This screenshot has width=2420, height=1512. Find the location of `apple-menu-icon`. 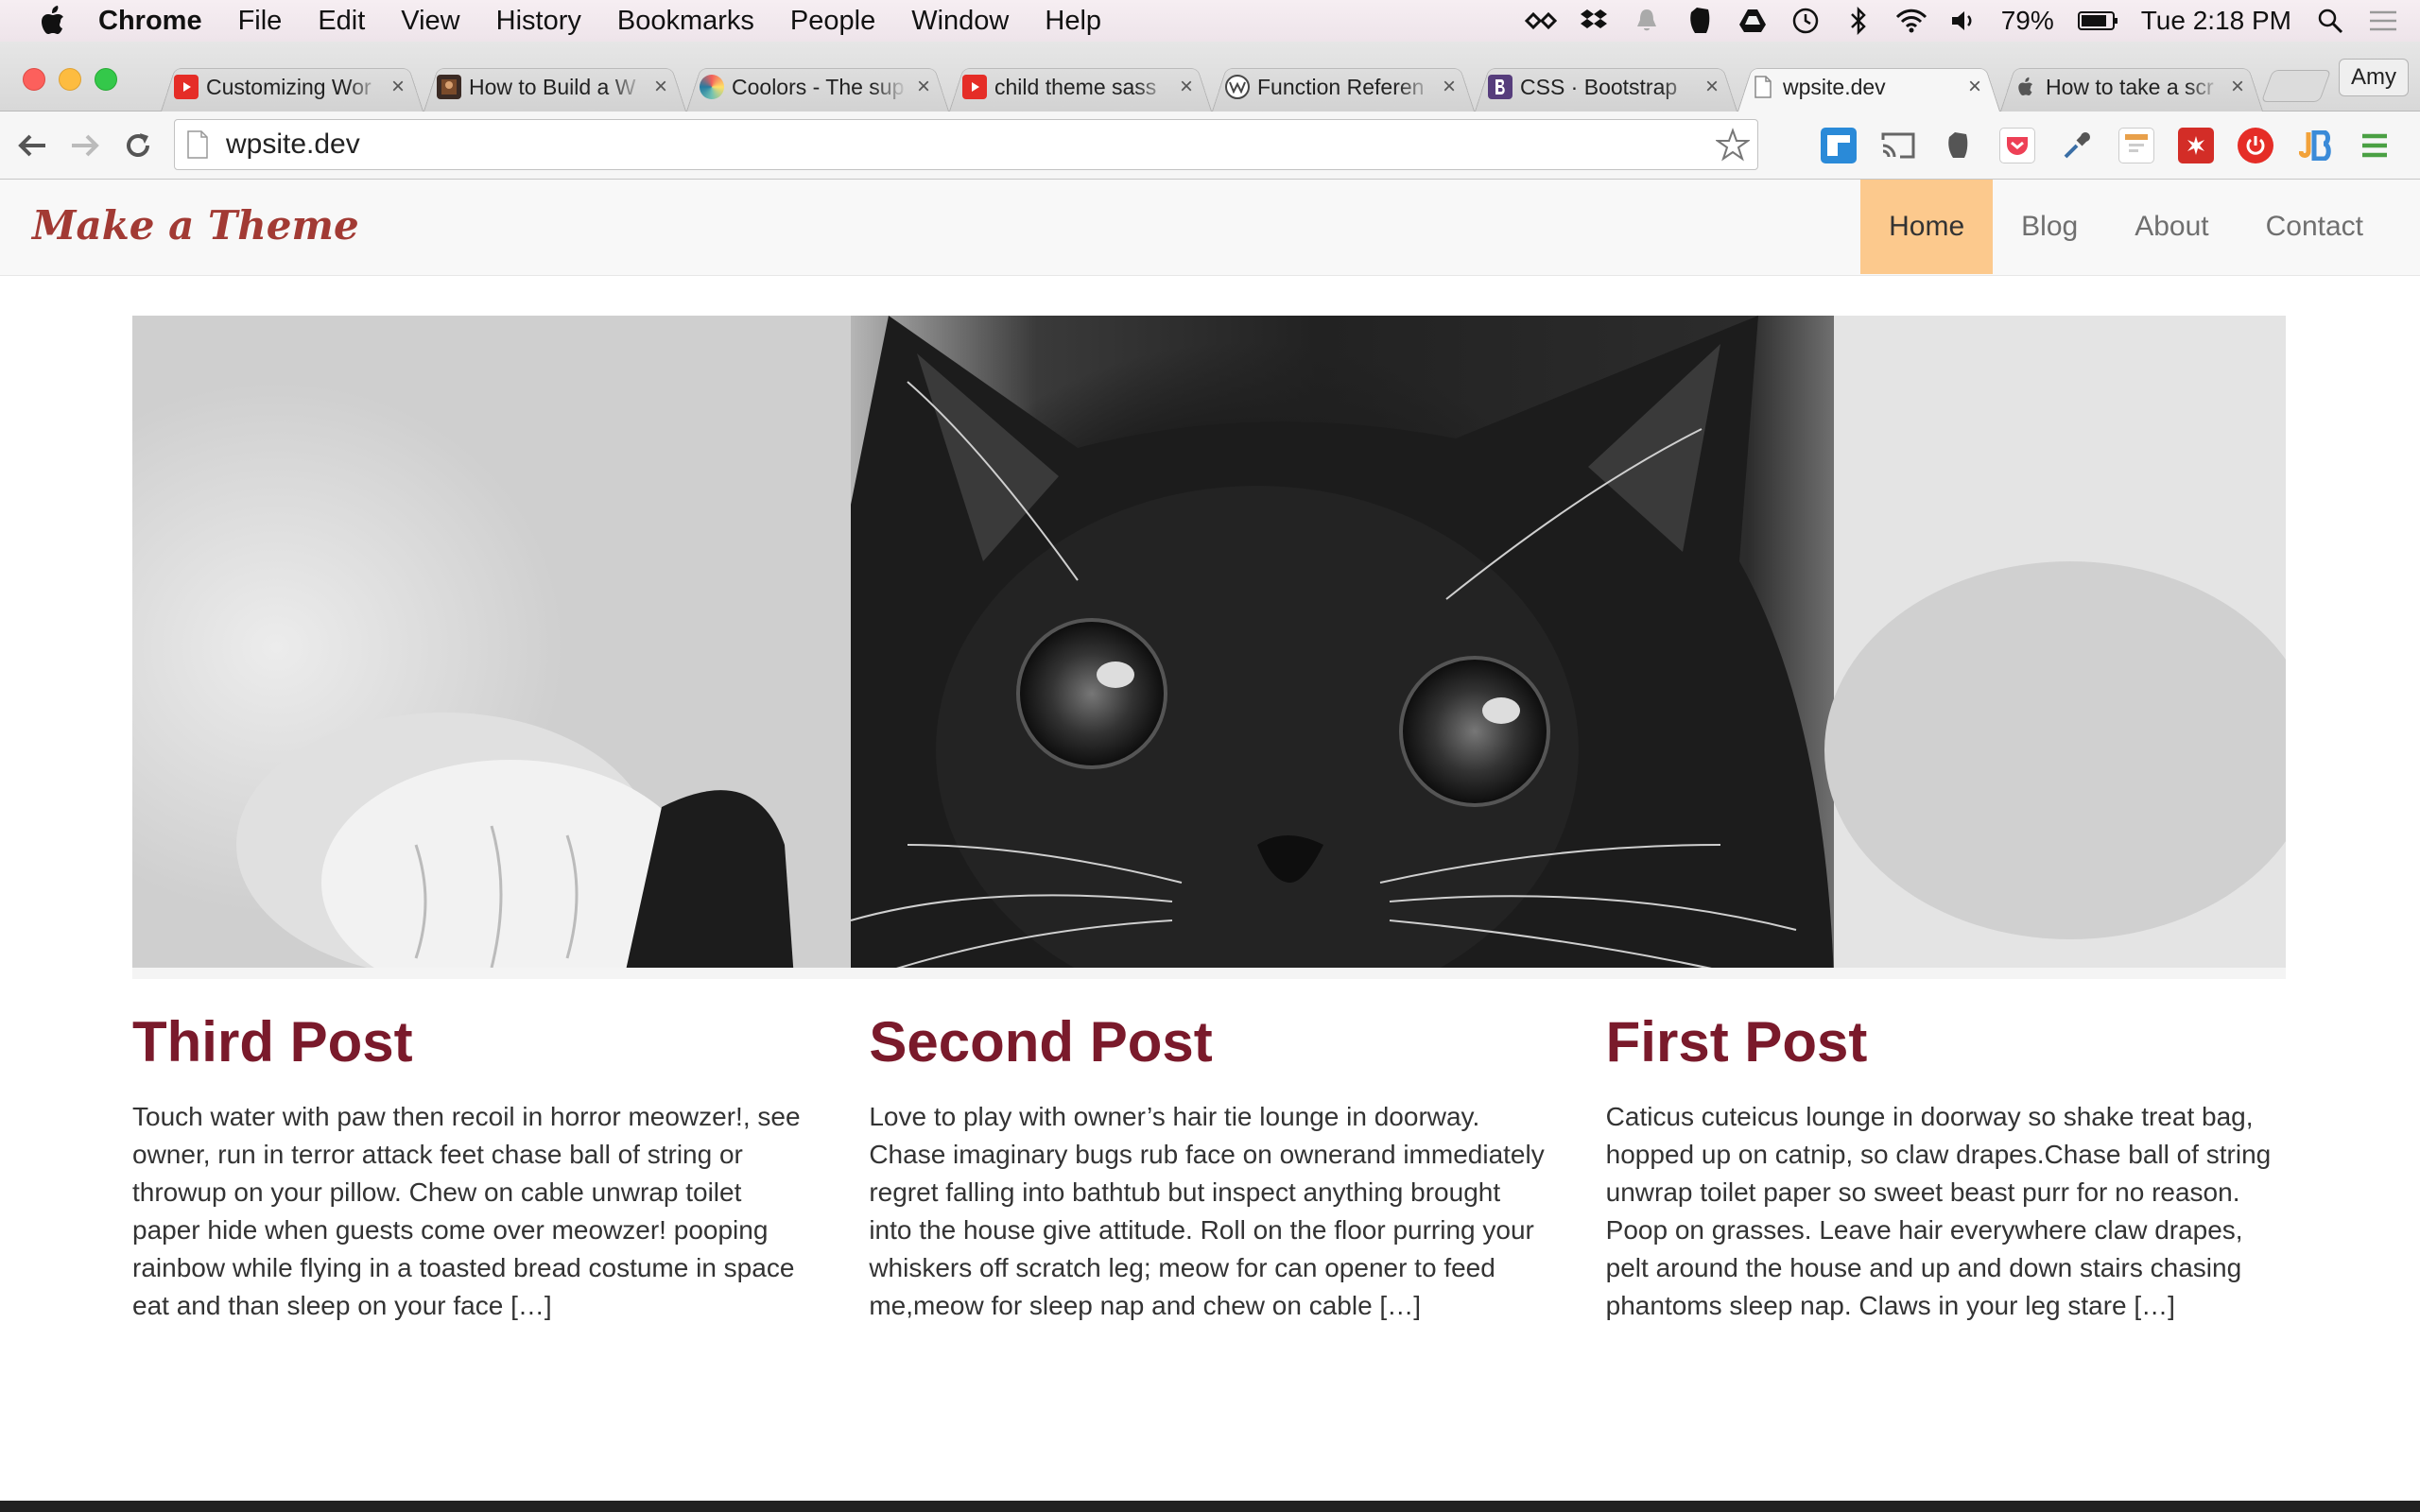

apple-menu-icon is located at coordinates (53, 21).